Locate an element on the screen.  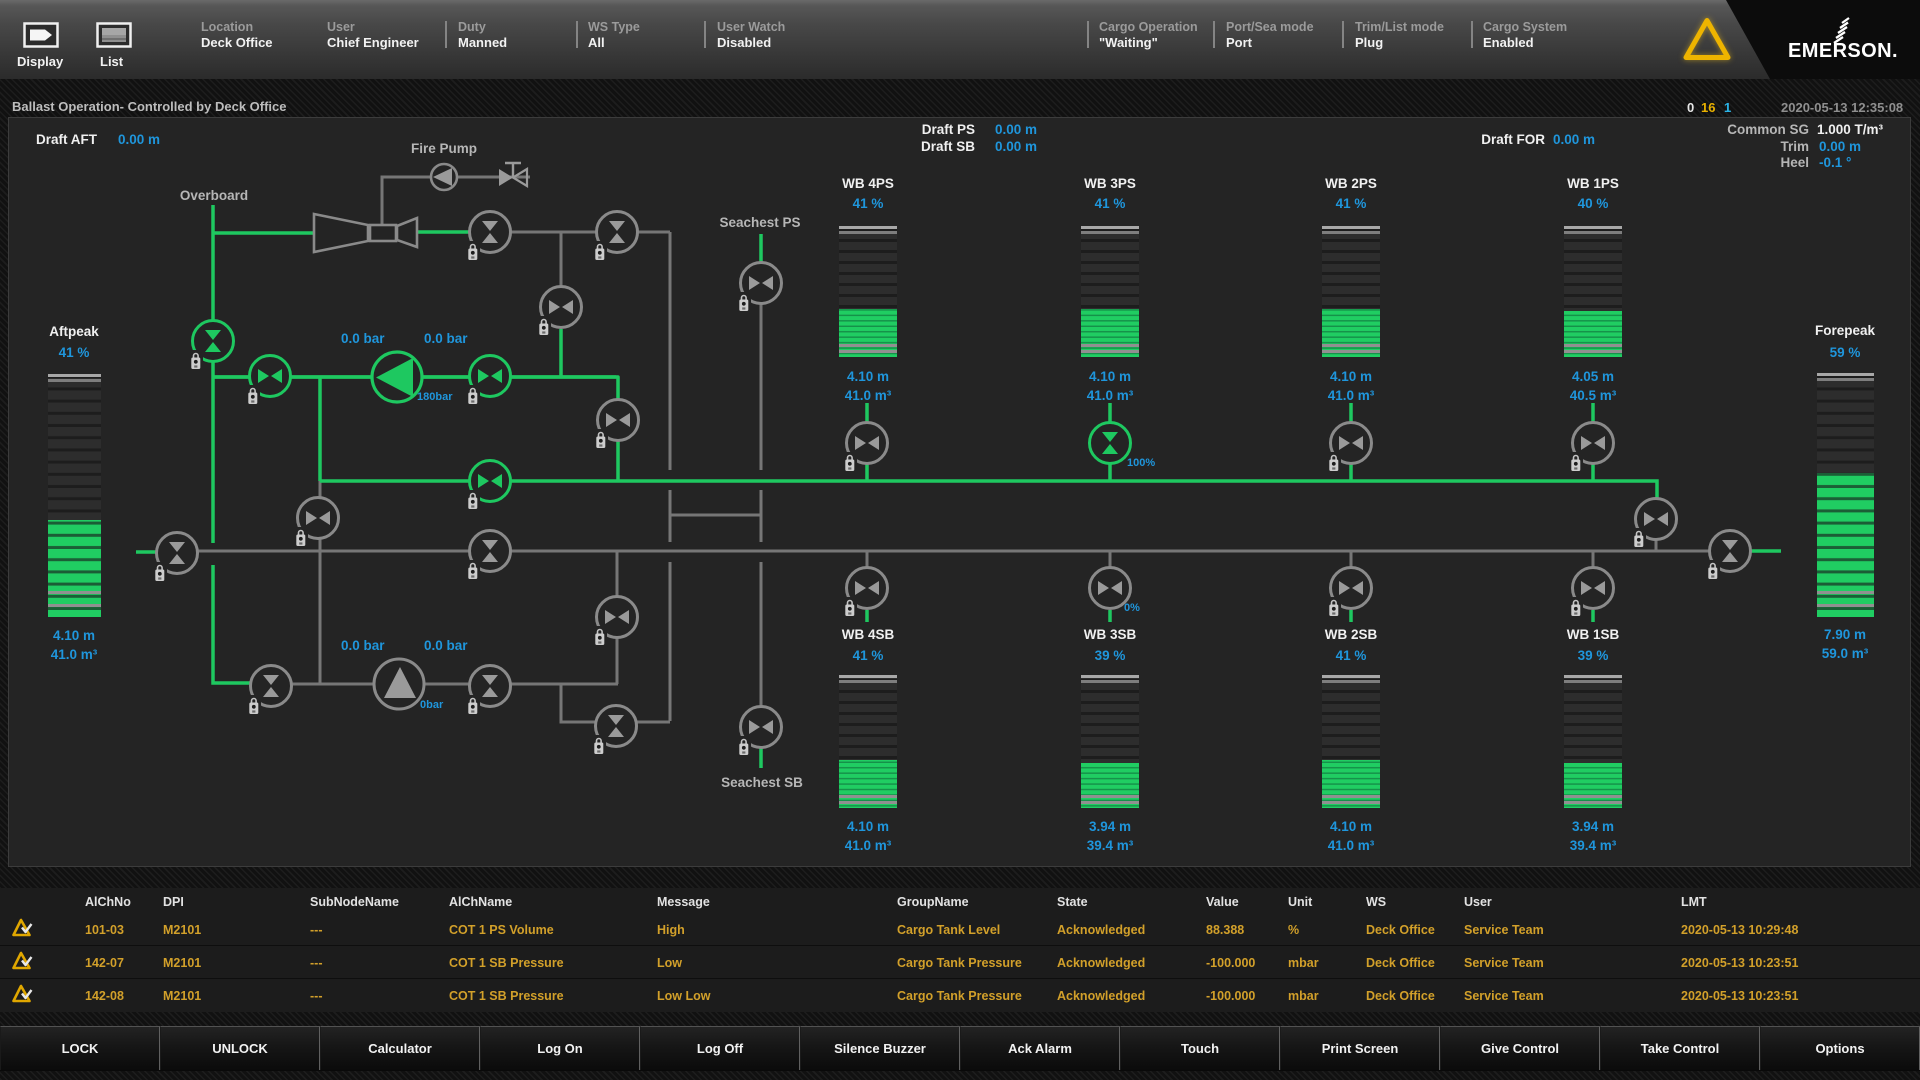
svg-text: 59.0 m³ is located at coordinates (1845, 653).